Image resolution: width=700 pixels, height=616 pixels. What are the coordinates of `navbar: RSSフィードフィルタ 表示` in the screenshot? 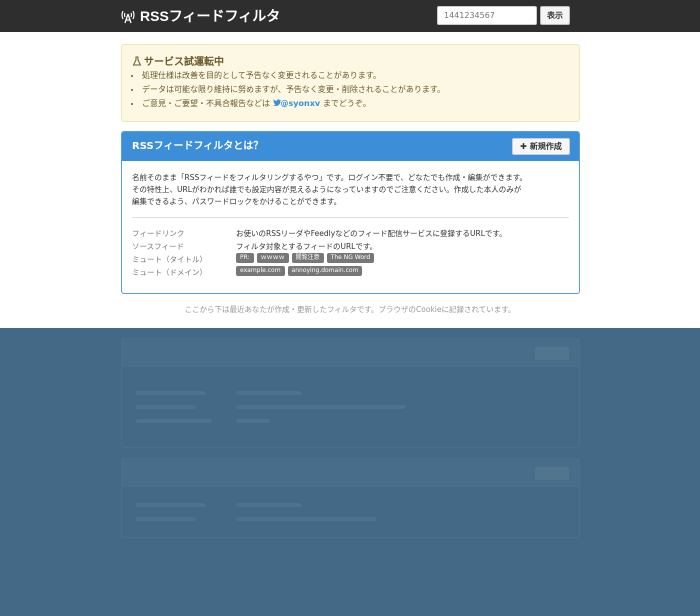 It's located at (350, 16).